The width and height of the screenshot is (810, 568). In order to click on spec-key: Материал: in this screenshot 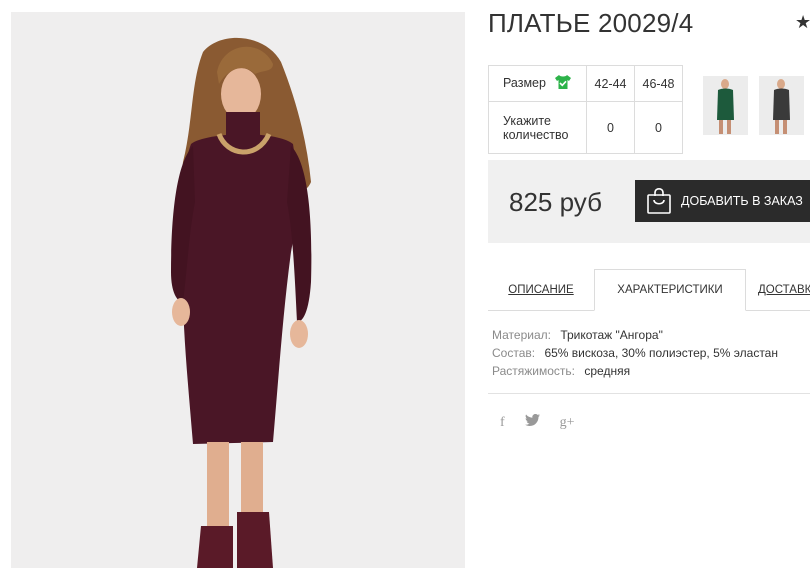, I will do `click(521, 335)`.